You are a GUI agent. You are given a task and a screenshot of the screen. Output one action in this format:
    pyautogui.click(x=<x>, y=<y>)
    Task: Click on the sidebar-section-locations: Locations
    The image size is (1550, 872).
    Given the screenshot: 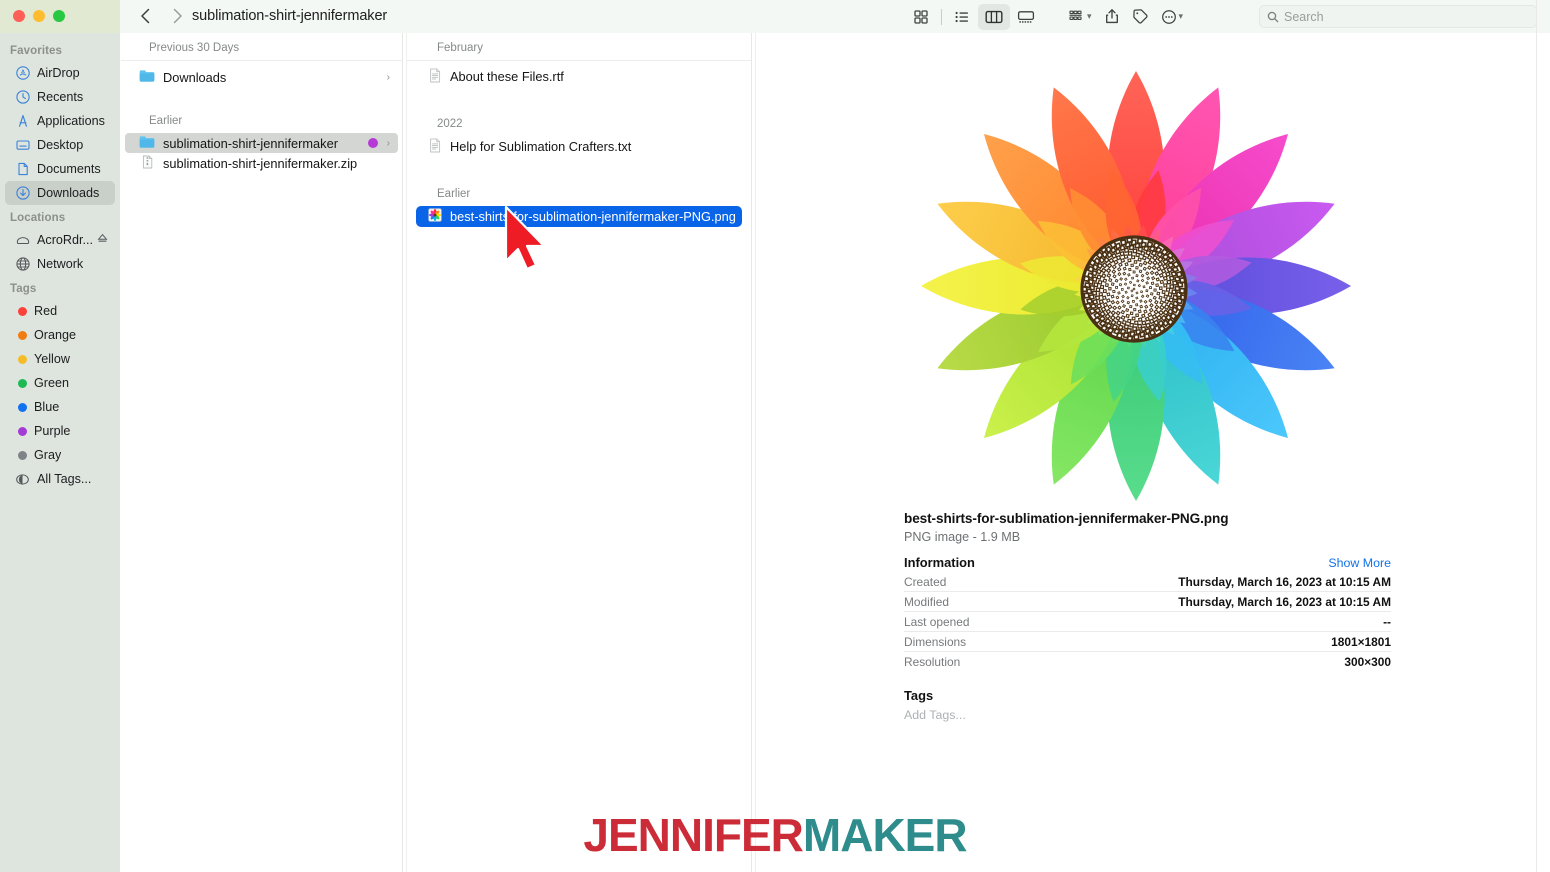 What is the action you would take?
    pyautogui.click(x=38, y=218)
    